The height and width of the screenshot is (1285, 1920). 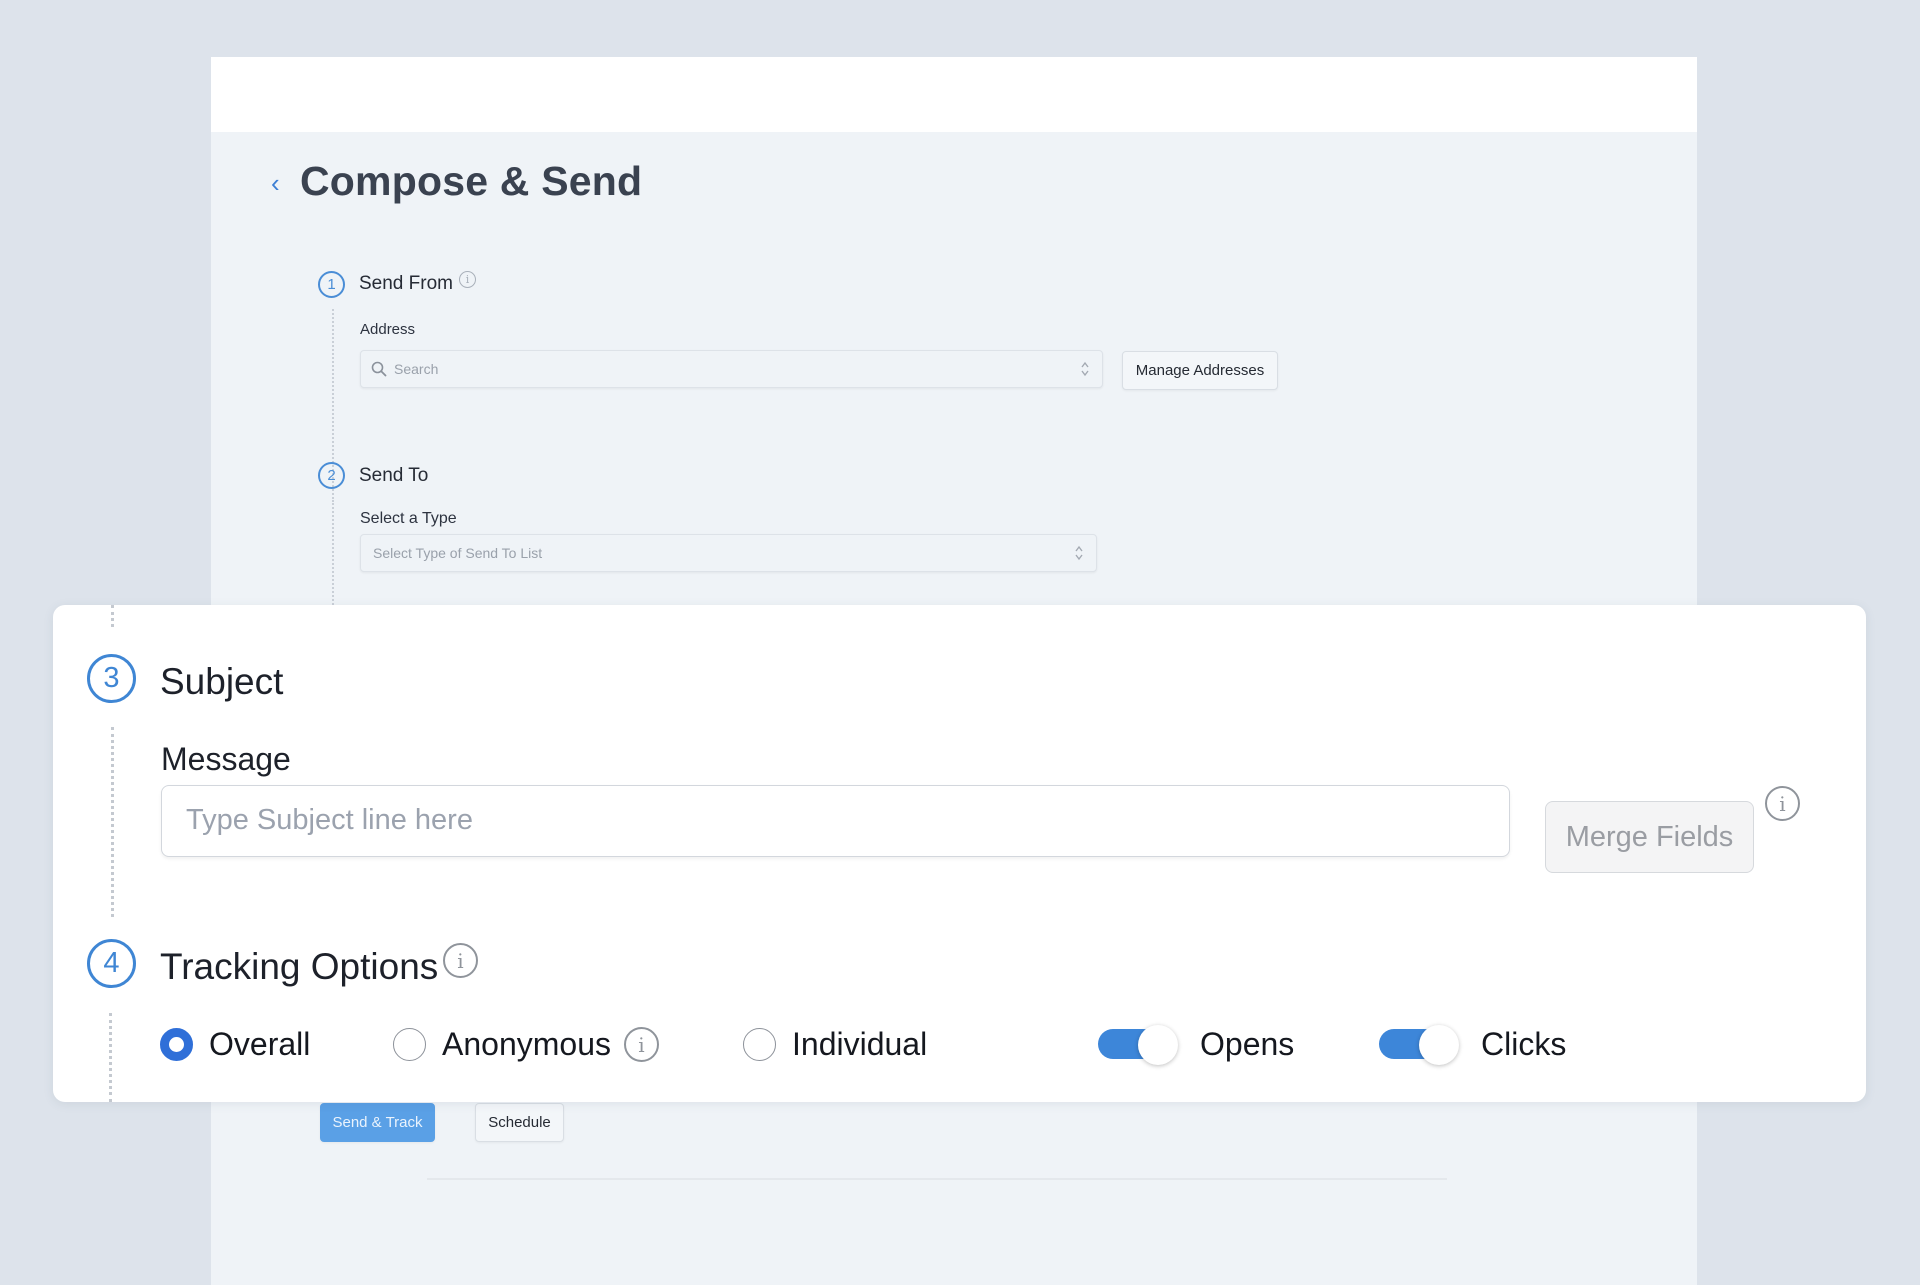 What do you see at coordinates (226, 759) in the screenshot?
I see `message-label: Message` at bounding box center [226, 759].